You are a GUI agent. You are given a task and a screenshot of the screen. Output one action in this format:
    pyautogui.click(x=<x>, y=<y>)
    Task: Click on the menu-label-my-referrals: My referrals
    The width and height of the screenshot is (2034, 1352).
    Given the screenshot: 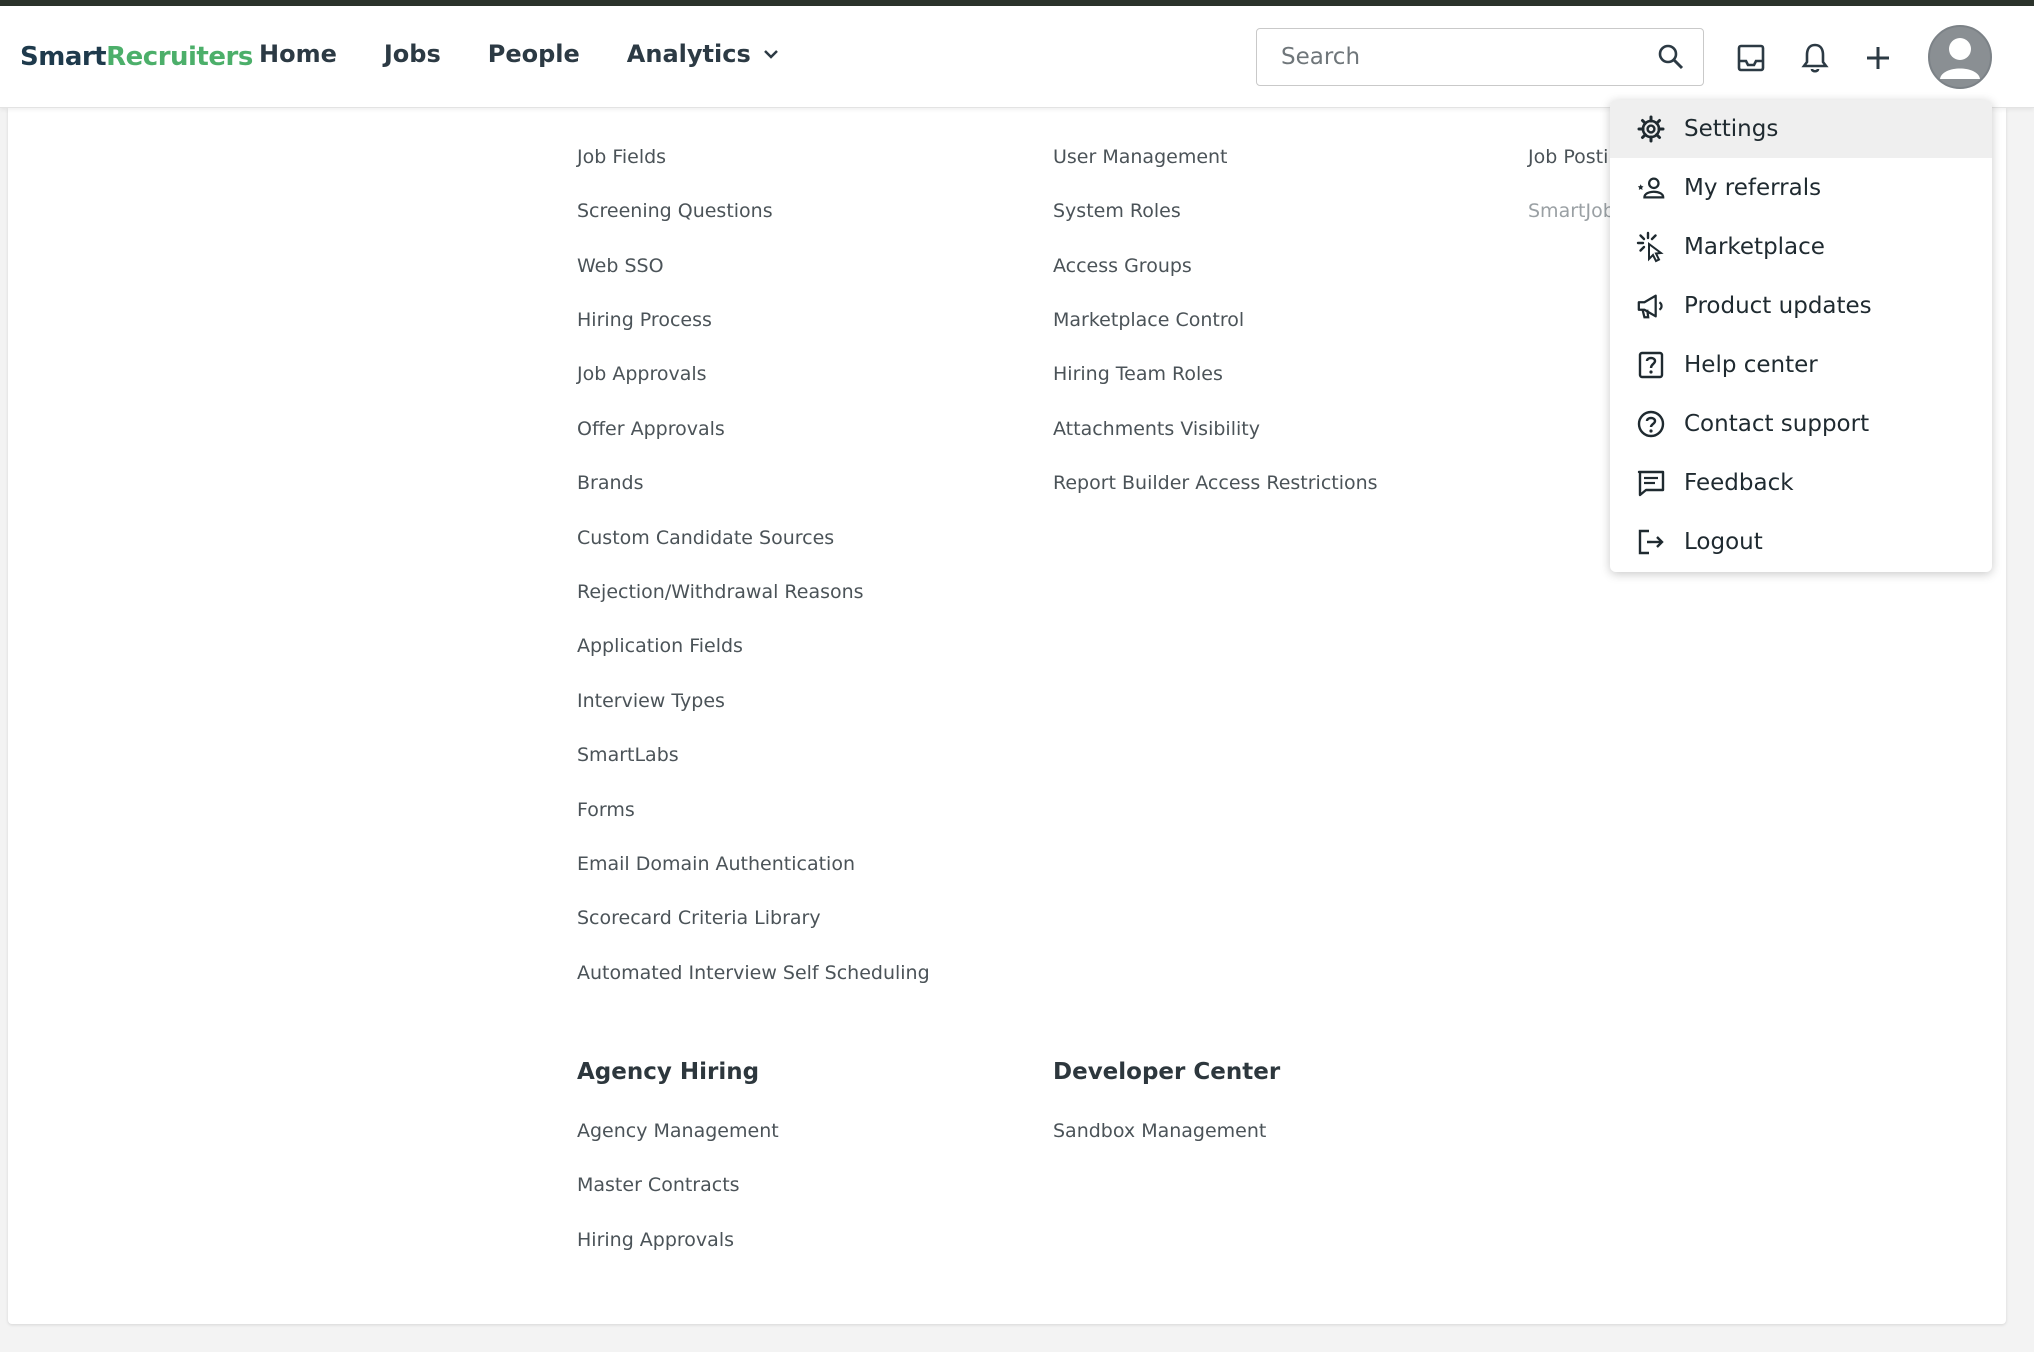 What is the action you would take?
    pyautogui.click(x=1753, y=188)
    